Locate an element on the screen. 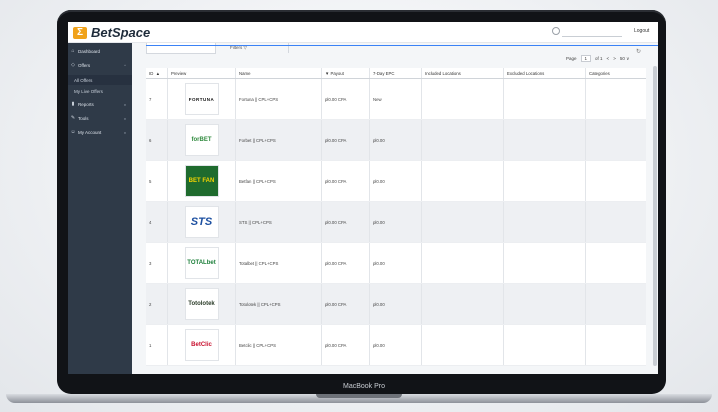 This screenshot has height=412, width=718. tag-icon: ◇ is located at coordinates (73, 65).